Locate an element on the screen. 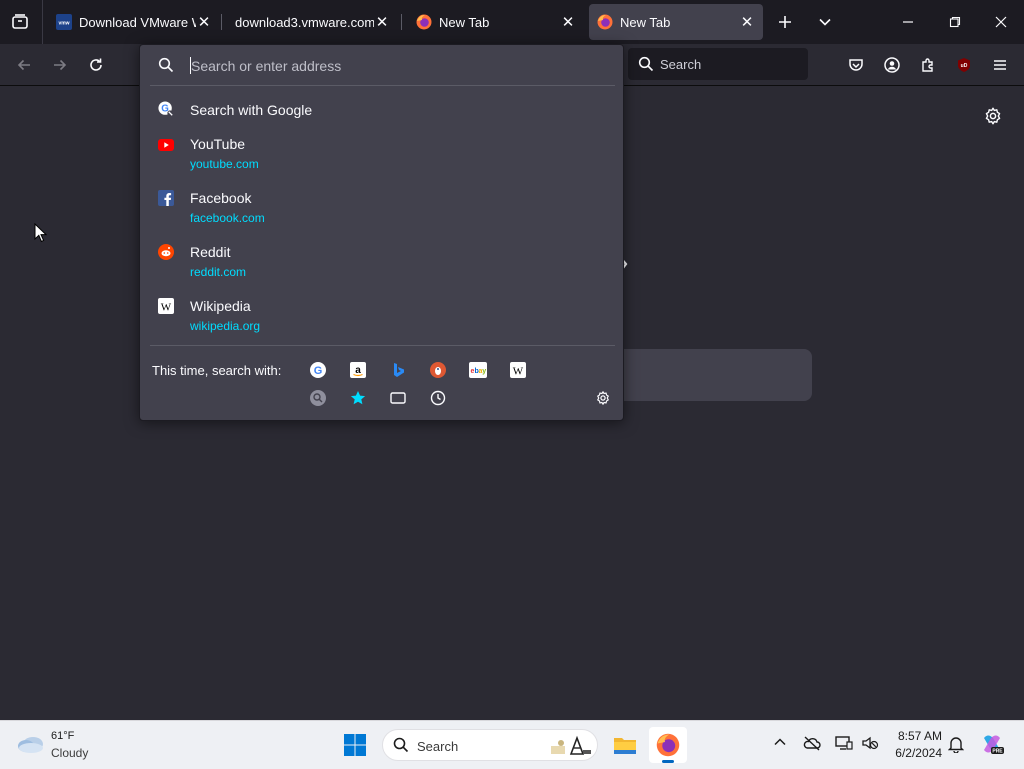 This screenshot has height=769, width=1024. windows-taskbar: 61°F Cloudy Search 8:57 AM 6/2/2024 PRE is located at coordinates (512, 744).